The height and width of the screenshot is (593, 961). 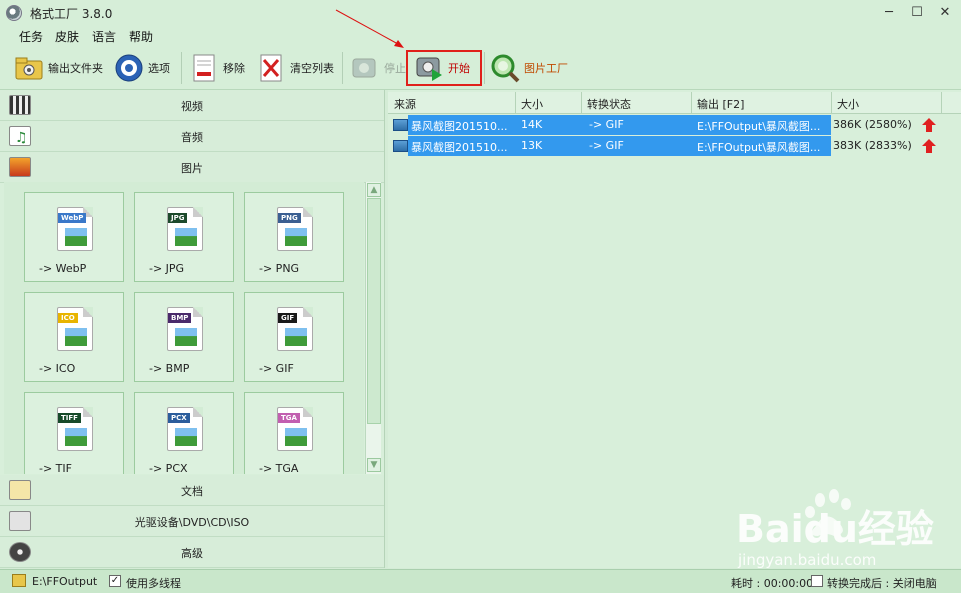 I want to click on category-picture-label: 图片, so click(x=192, y=168).